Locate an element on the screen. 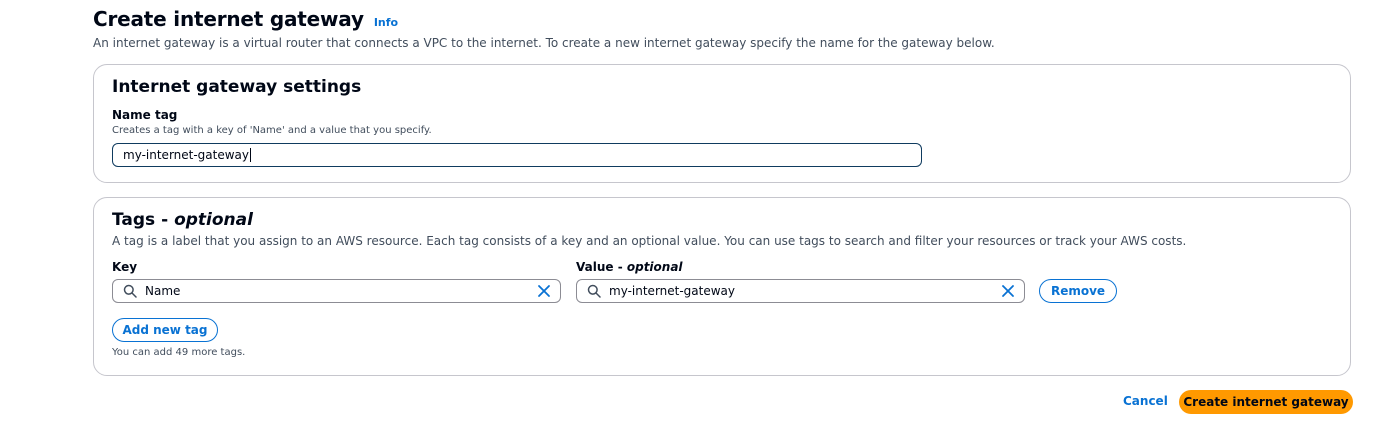 The image size is (1389, 429). create-internet-gateway-button: Create internet gateway is located at coordinates (1266, 402).